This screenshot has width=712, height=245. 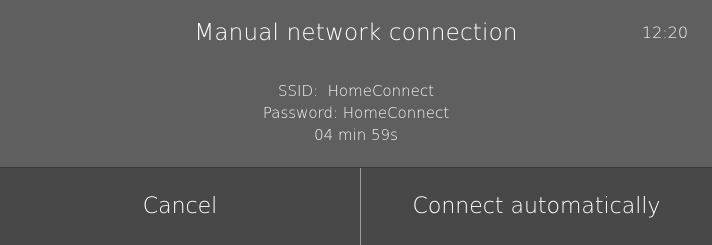 I want to click on password-label: Password:, so click(x=300, y=113).